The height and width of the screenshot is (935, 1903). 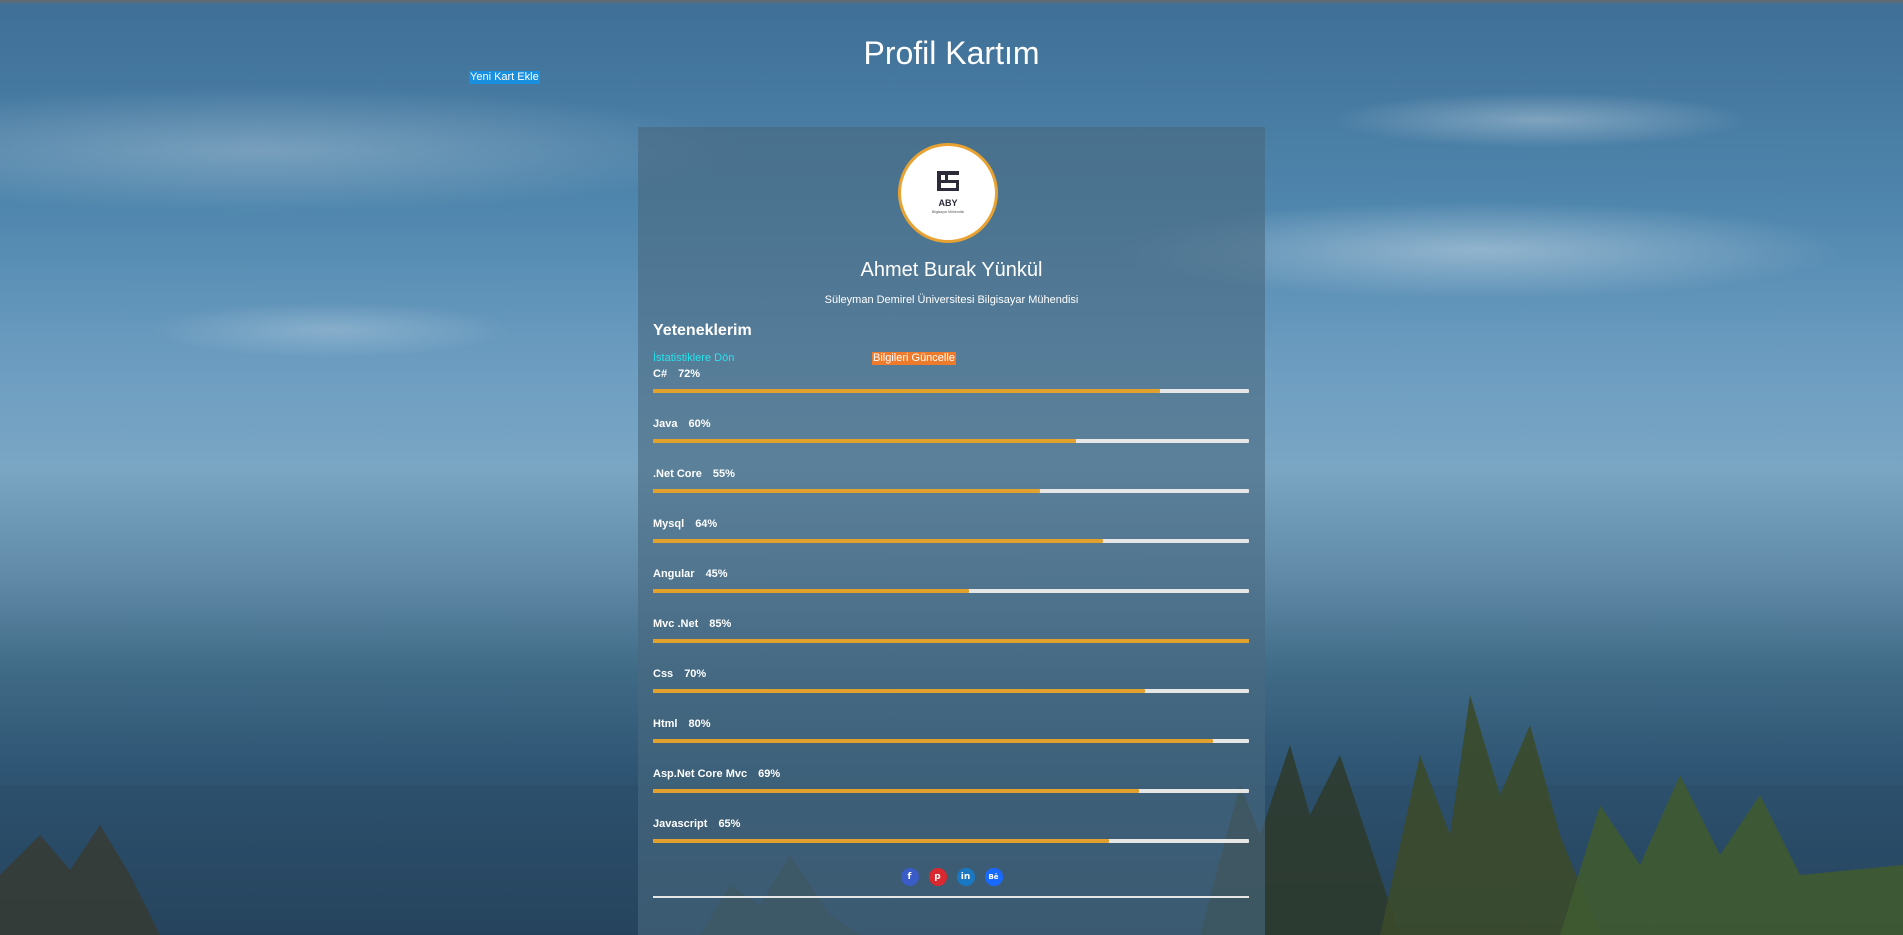 I want to click on aby-logo: ABY Bilgisayar Mühendisi, so click(x=948, y=192).